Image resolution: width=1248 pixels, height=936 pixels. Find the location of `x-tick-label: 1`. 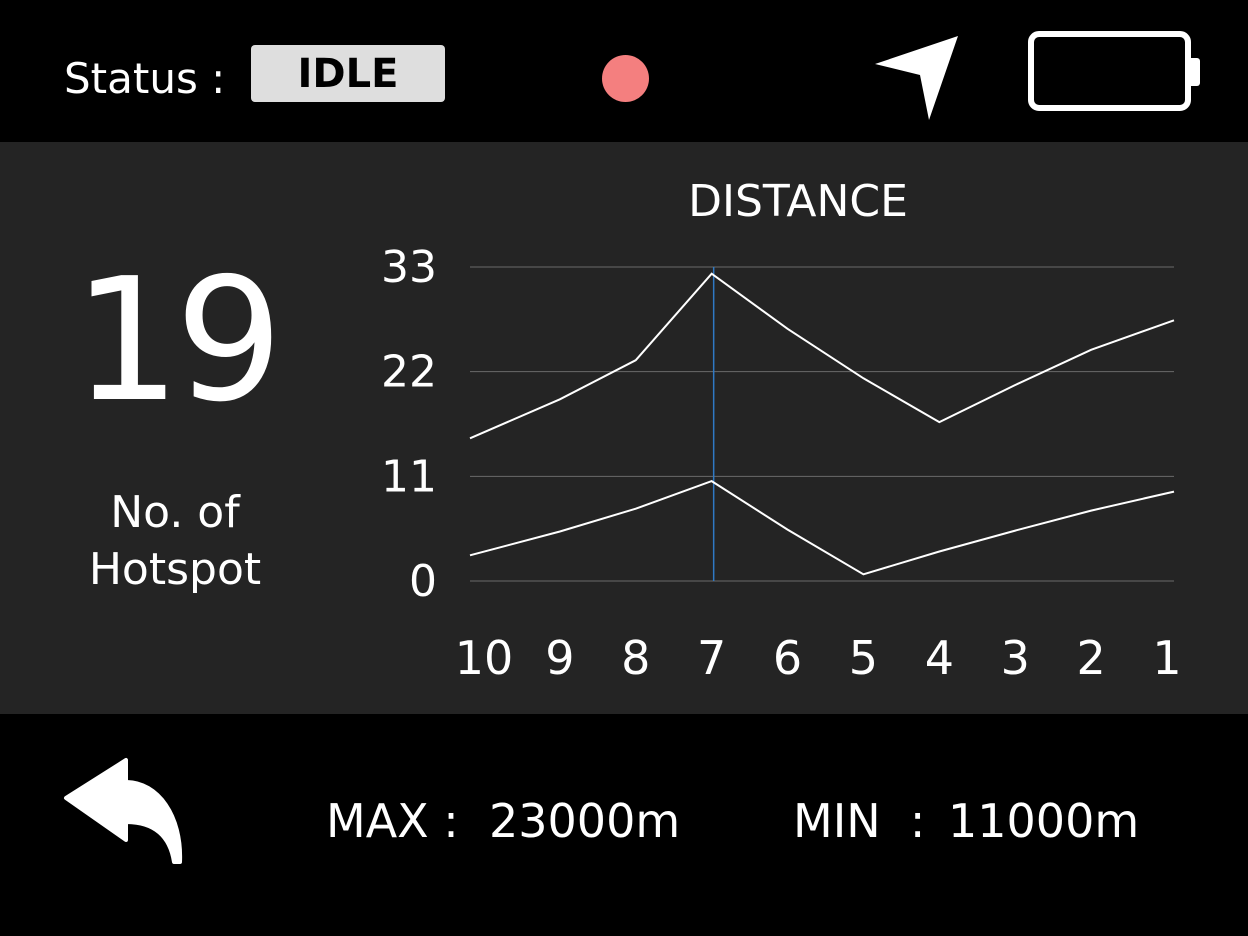

x-tick-label: 1 is located at coordinates (1166, 658).